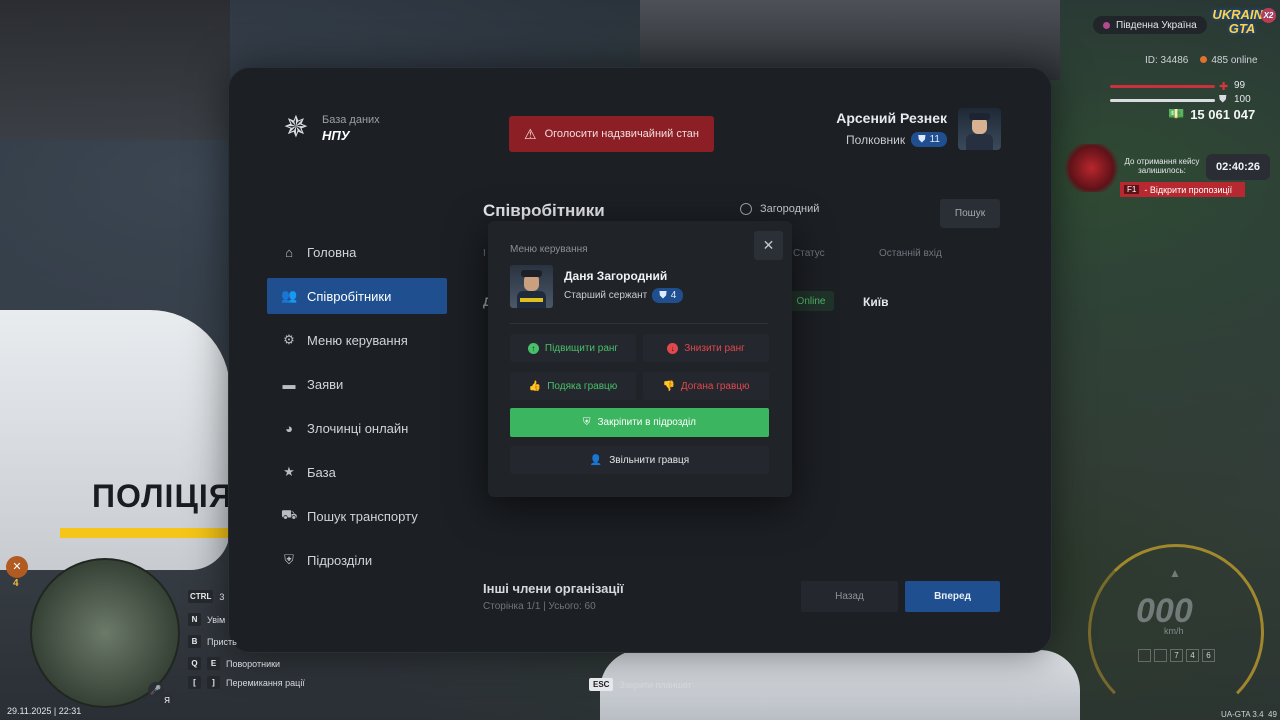 This screenshot has width=1280, height=720. Describe the element at coordinates (1242, 99) in the screenshot. I see `armor-value: 100` at that location.